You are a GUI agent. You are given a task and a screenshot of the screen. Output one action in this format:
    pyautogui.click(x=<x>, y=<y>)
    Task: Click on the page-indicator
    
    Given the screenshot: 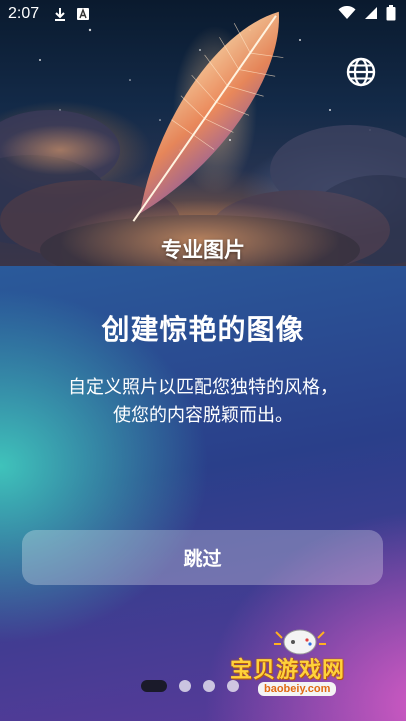 What is the action you would take?
    pyautogui.click(x=190, y=686)
    